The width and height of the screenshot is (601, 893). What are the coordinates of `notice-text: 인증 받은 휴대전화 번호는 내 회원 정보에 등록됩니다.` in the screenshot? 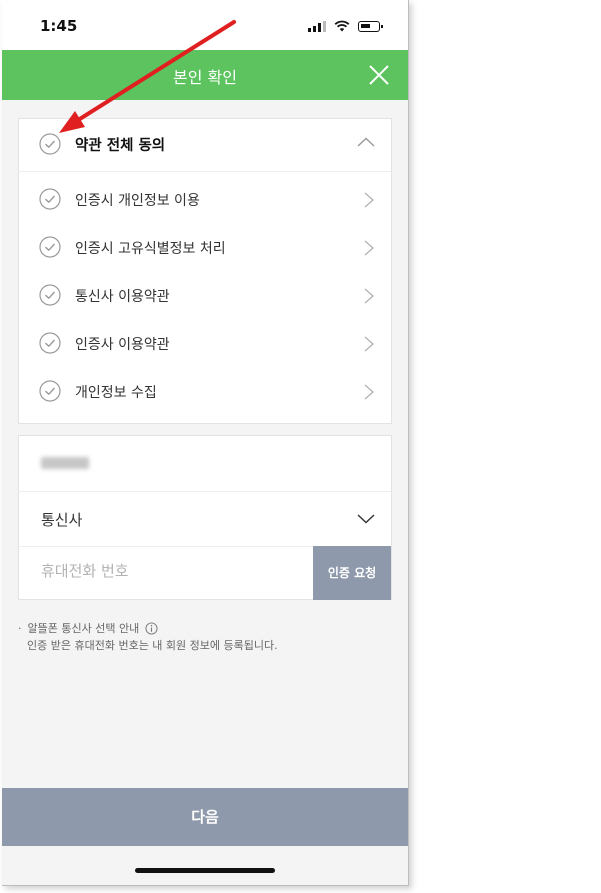 It's located at (152, 645).